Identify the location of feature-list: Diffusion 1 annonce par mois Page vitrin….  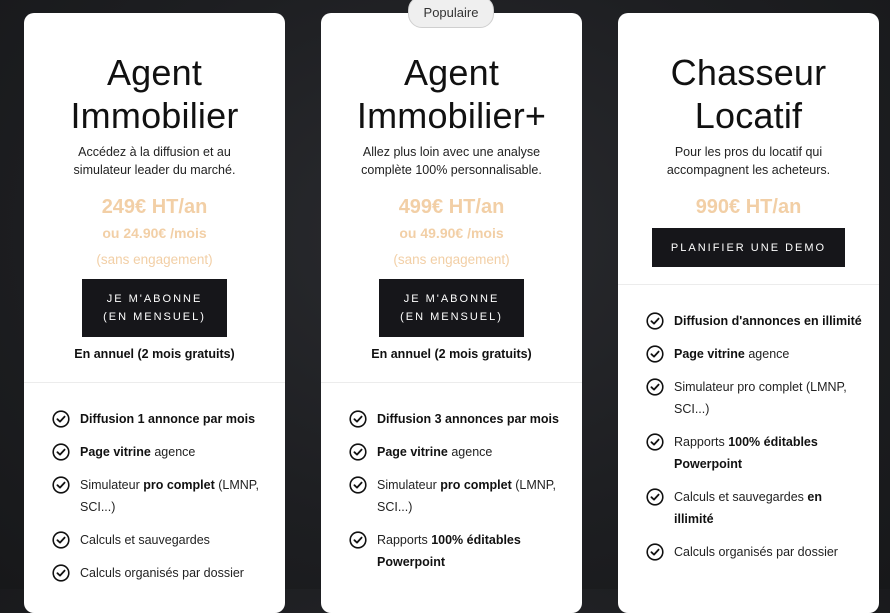
(161, 501).